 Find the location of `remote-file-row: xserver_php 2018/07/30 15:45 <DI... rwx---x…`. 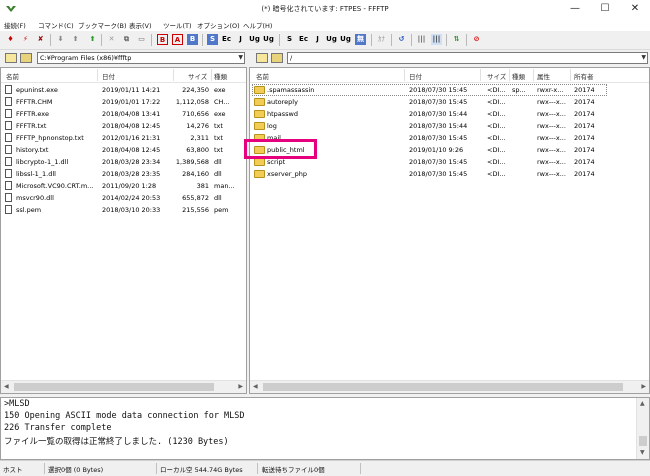

remote-file-row: xserver_php 2018/07/30 15:45 <DI... rwx---x… is located at coordinates (449, 174).